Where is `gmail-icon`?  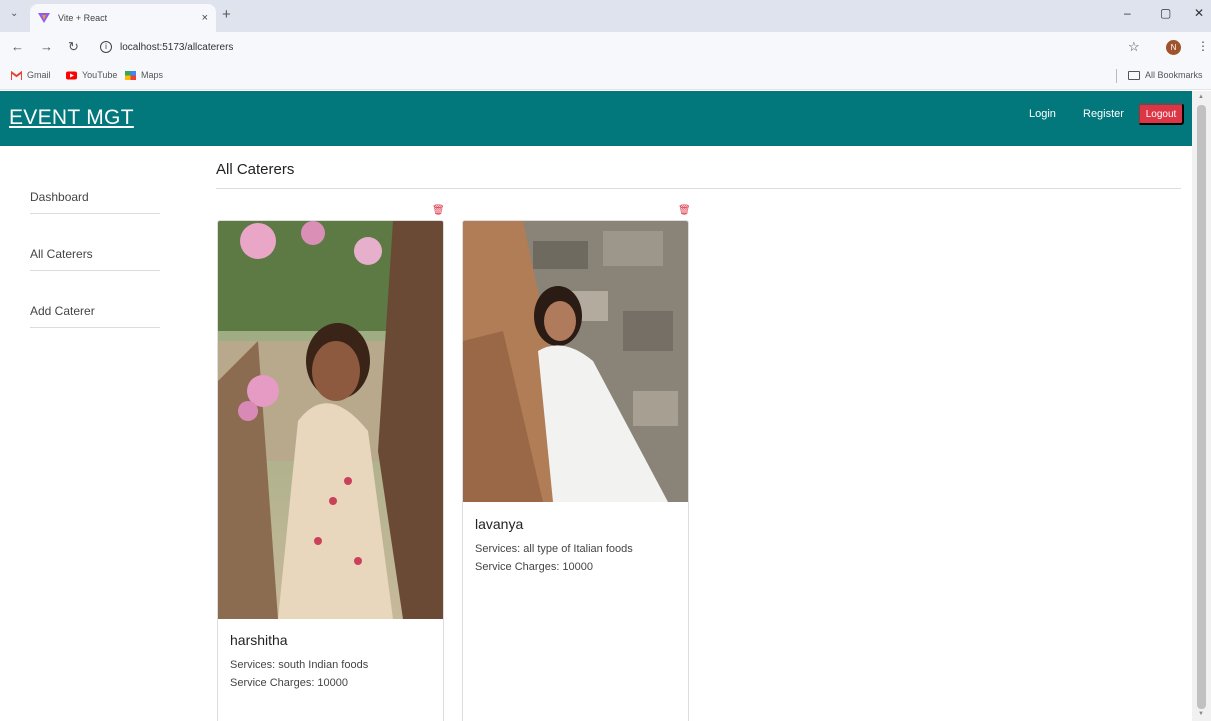 gmail-icon is located at coordinates (16, 75).